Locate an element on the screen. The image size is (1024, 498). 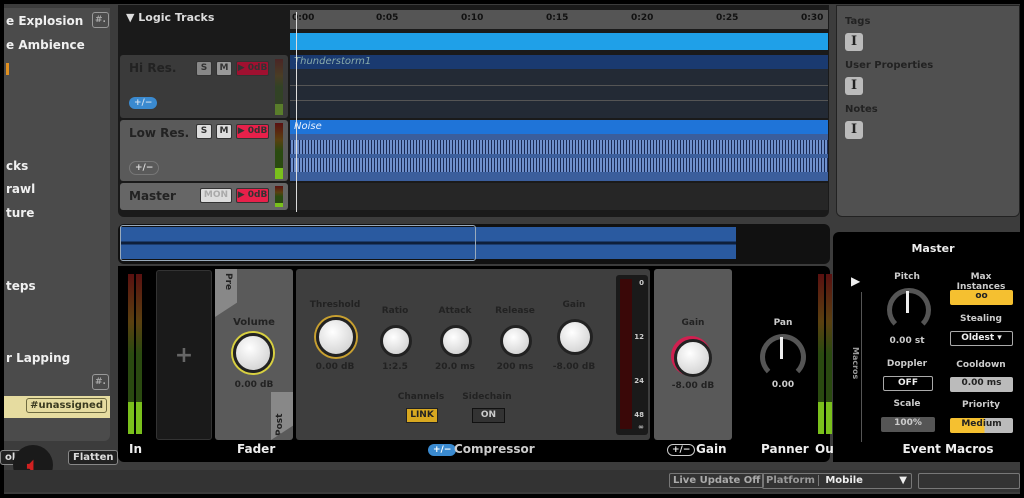
edit-notes-icon: I is located at coordinates (854, 130).